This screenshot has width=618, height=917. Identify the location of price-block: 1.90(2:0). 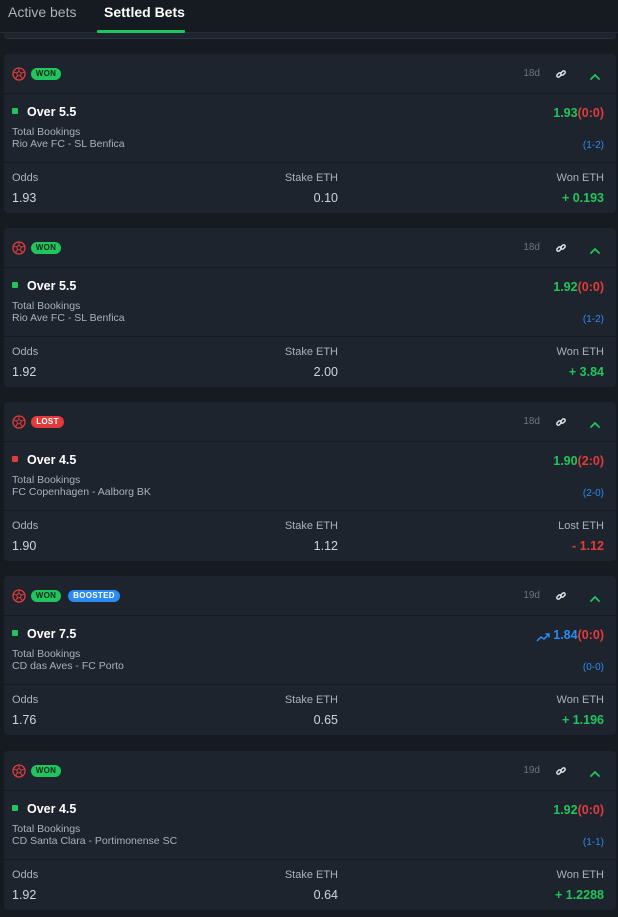
(578, 461).